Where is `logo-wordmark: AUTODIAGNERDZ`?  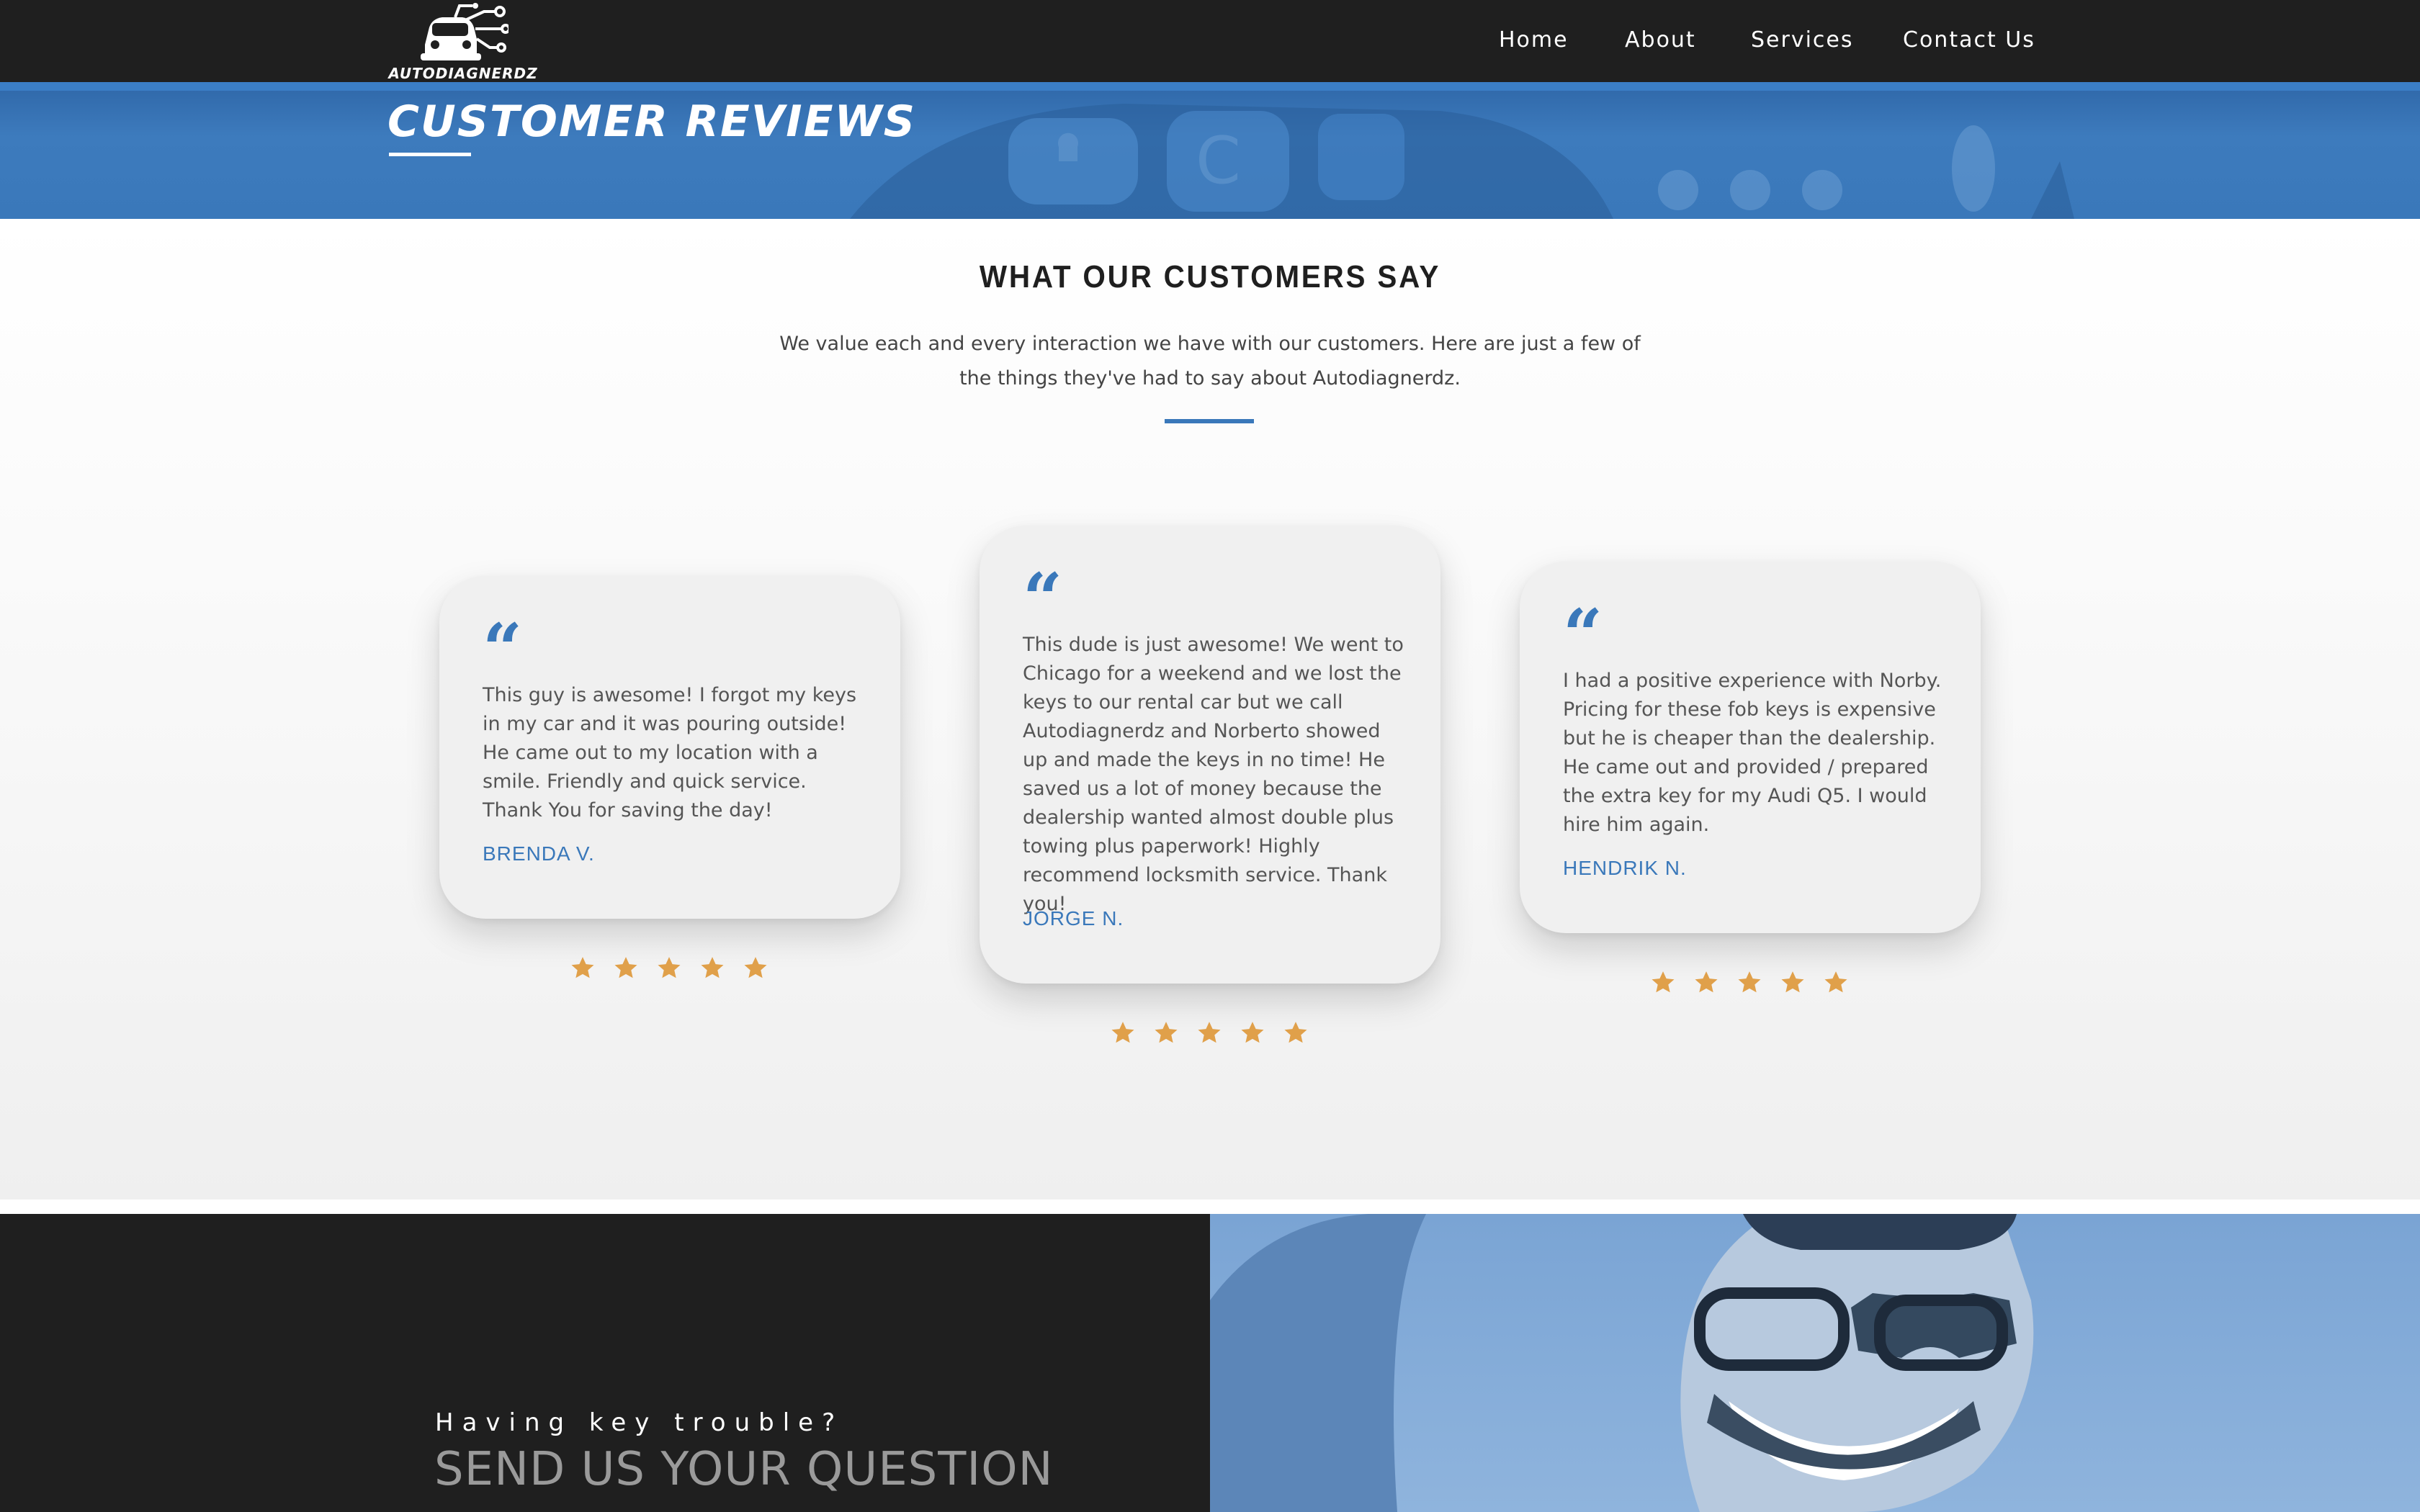 logo-wordmark: AUTODIAGNERDZ is located at coordinates (463, 73).